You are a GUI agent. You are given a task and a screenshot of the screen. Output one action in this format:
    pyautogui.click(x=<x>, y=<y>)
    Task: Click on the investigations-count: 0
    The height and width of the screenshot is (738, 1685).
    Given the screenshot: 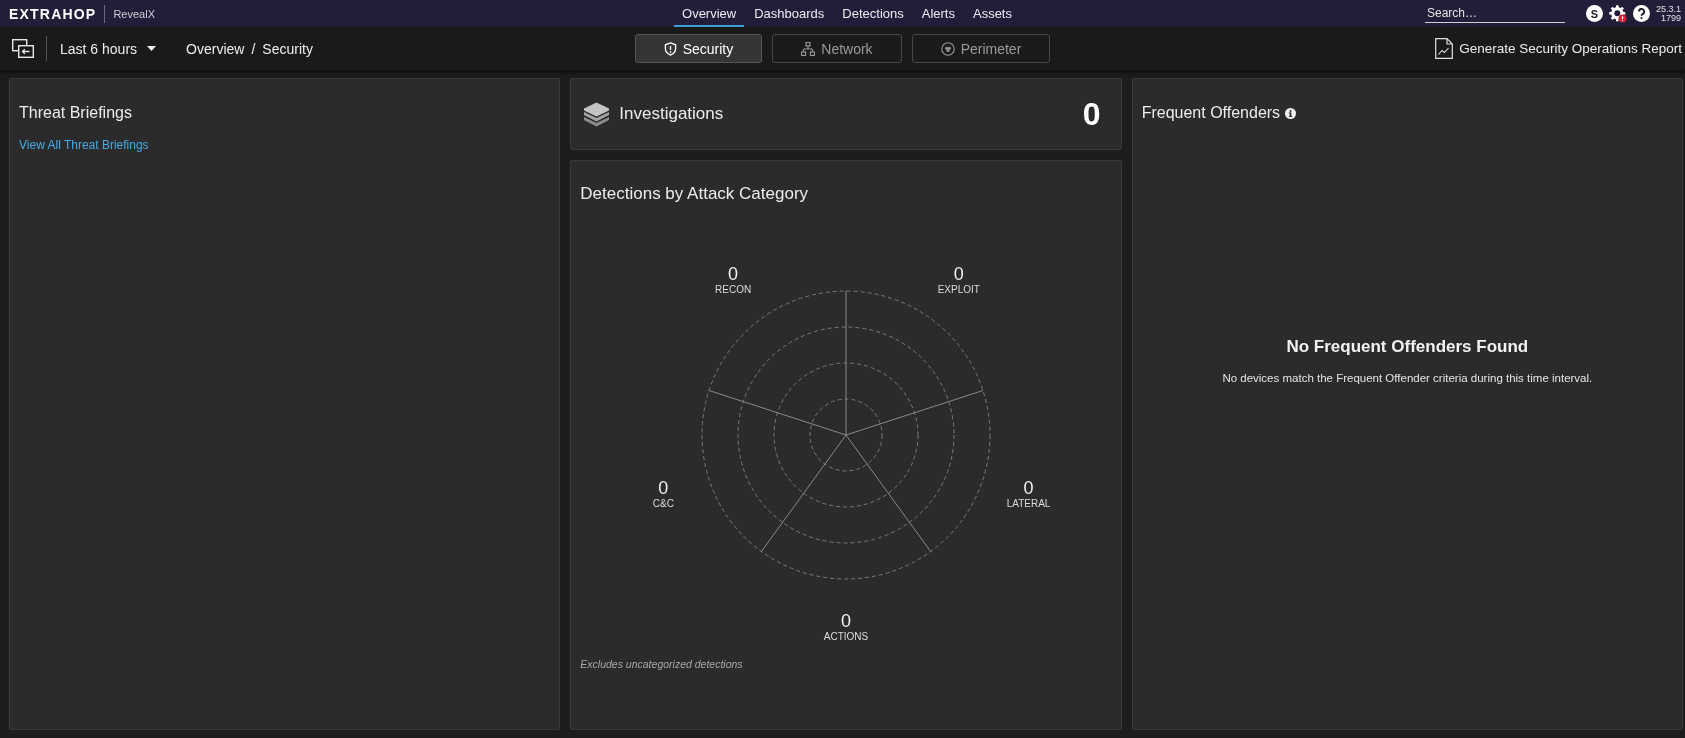 What is the action you would take?
    pyautogui.click(x=1091, y=114)
    